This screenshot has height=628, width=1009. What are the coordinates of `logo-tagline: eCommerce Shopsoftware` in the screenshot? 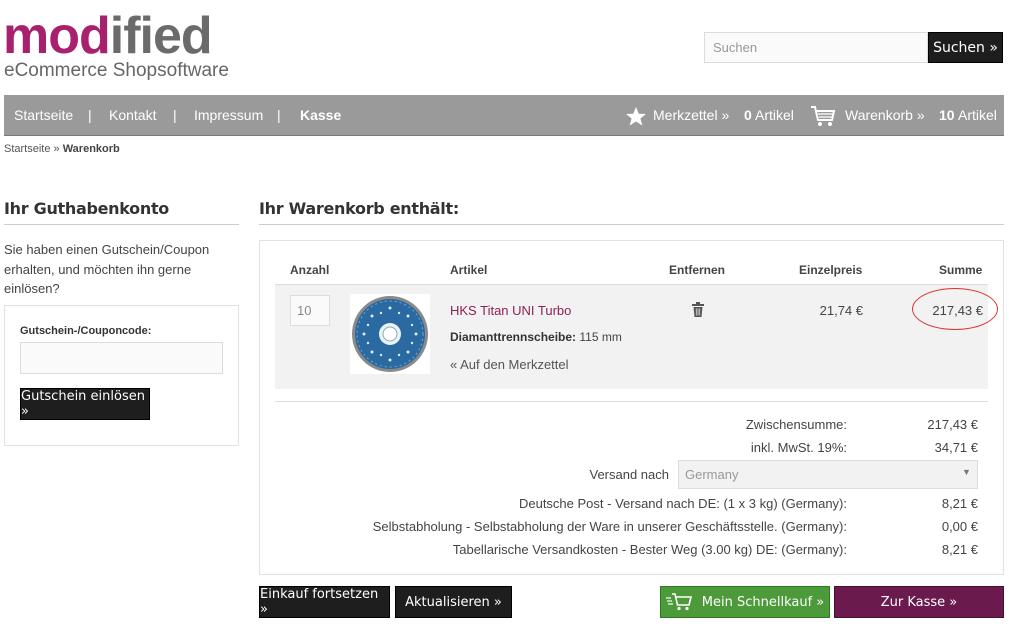 It's located at (116, 70).